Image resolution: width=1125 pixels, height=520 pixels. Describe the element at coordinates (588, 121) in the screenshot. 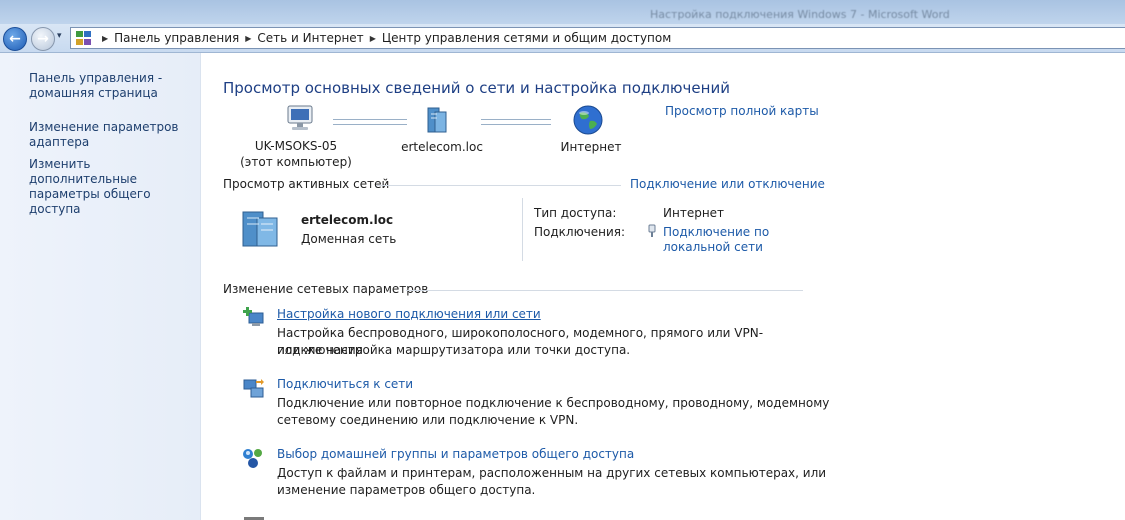

I see `globe-icon` at that location.